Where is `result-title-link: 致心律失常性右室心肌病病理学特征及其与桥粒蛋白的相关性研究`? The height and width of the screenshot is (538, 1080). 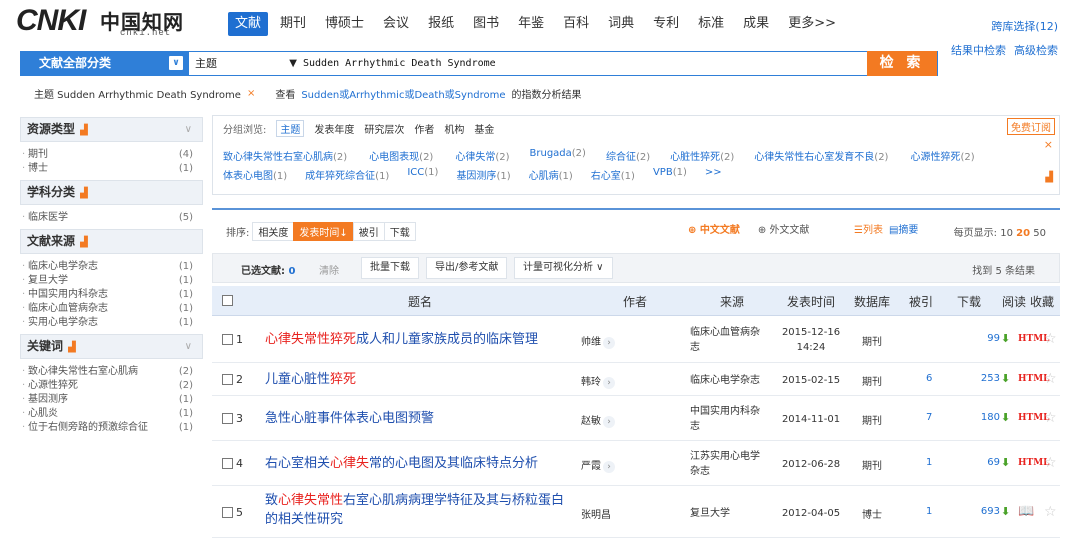 result-title-link: 致心律失常性右室心肌病病理学特征及其与桥粒蛋白的相关性研究 is located at coordinates (417, 510).